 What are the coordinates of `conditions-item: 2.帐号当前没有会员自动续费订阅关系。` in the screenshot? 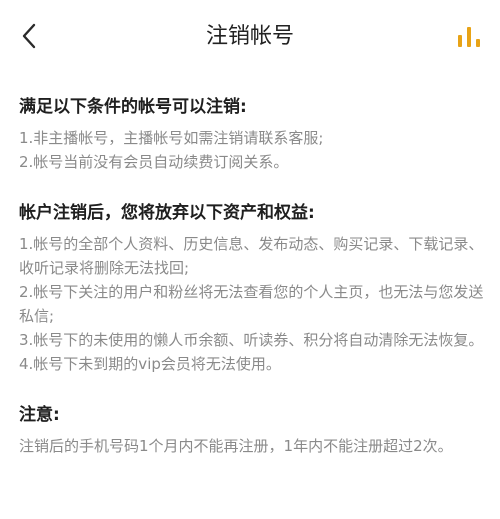 It's located at (154, 162).